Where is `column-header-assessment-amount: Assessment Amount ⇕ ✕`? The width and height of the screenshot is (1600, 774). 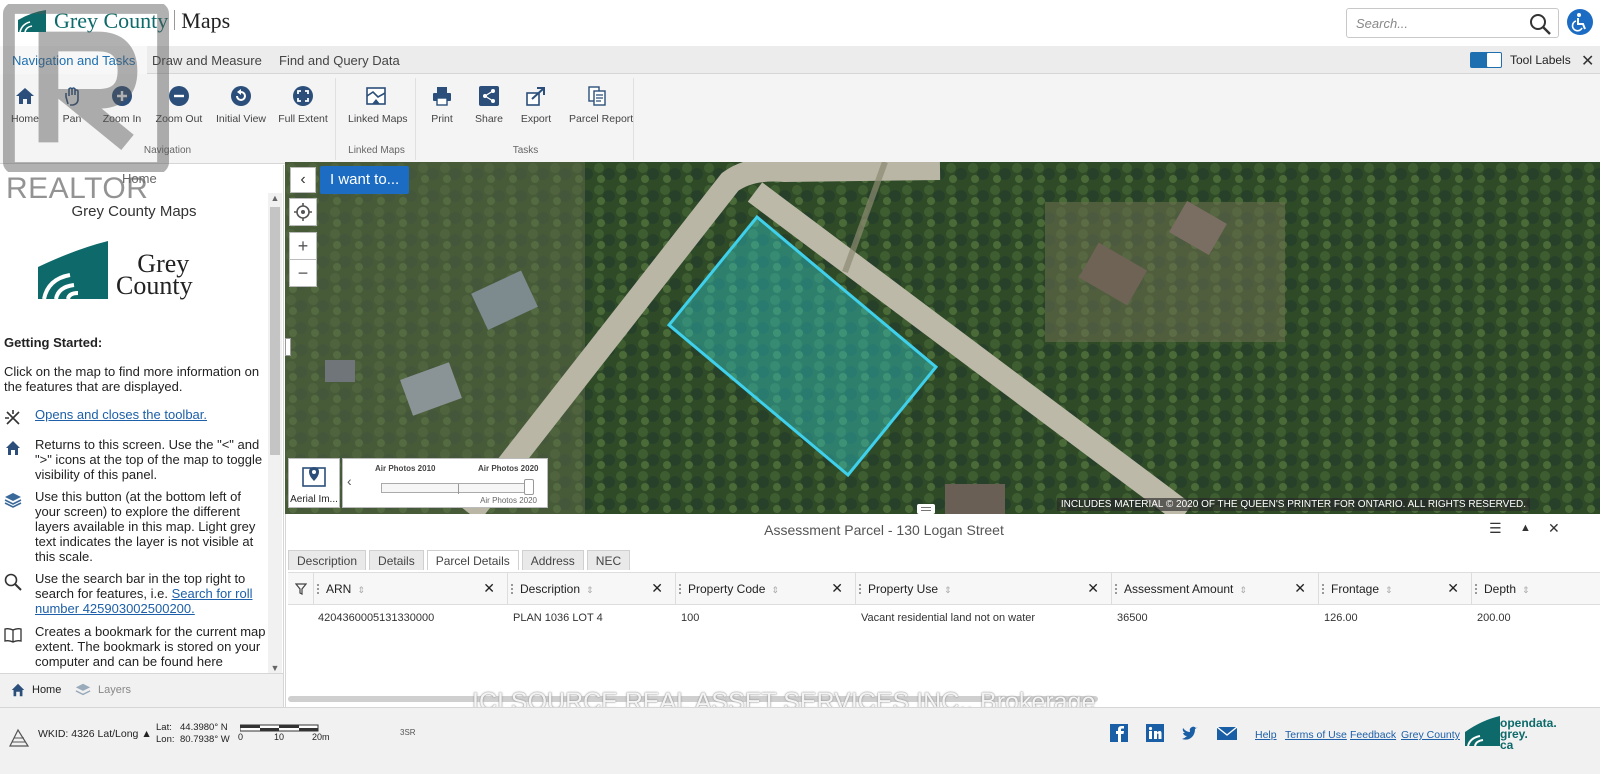 column-header-assessment-amount: Assessment Amount ⇕ ✕ is located at coordinates (1215, 589).